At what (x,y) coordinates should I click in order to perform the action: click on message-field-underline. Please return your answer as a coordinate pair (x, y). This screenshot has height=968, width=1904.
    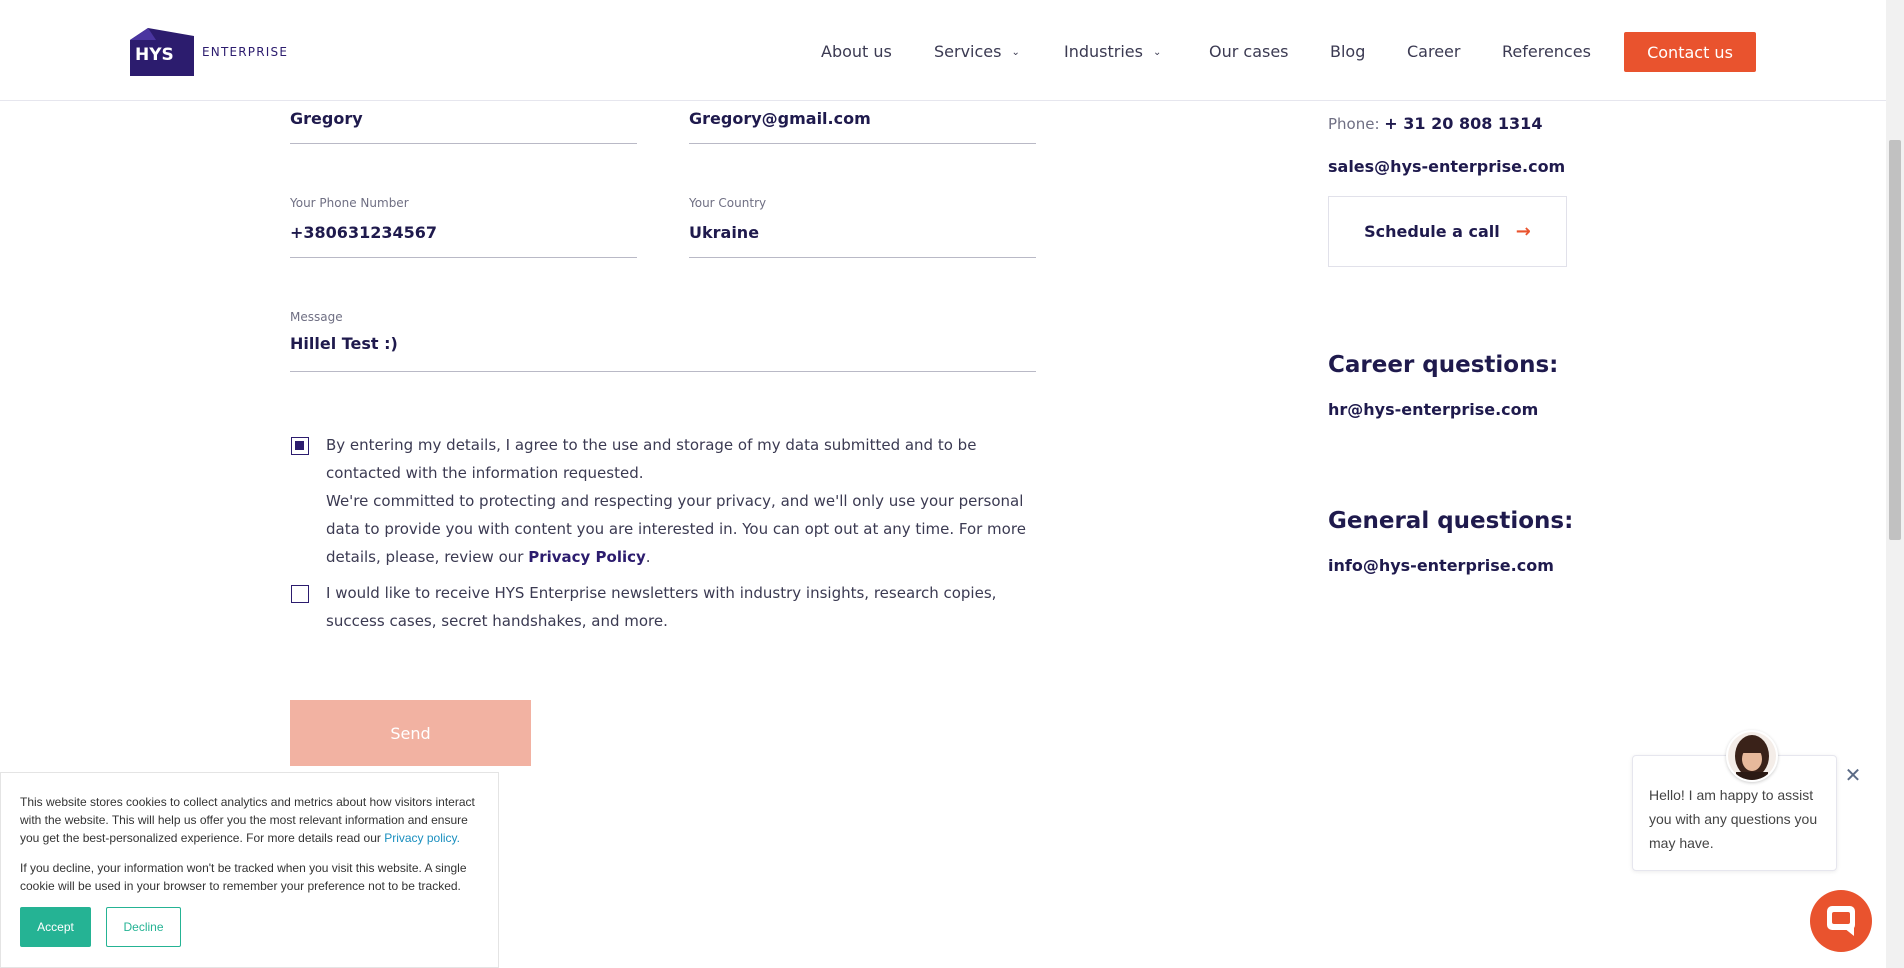
    Looking at the image, I should click on (663, 371).